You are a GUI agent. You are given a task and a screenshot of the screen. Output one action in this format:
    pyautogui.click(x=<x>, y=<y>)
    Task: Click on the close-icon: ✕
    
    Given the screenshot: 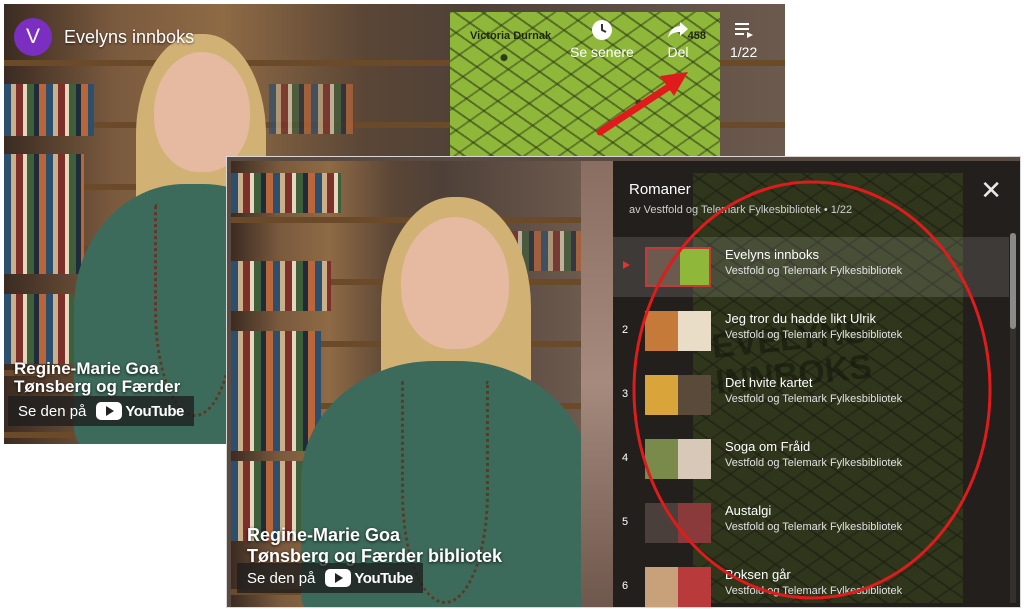 What is the action you would take?
    pyautogui.click(x=991, y=190)
    